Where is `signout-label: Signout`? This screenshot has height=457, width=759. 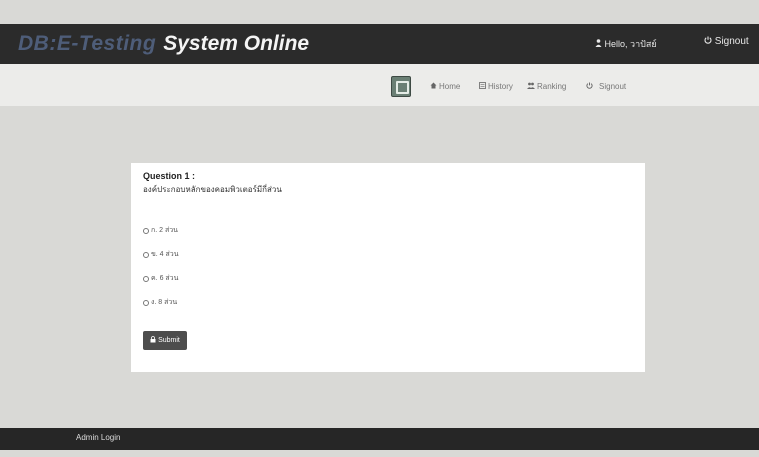 signout-label: Signout is located at coordinates (731, 41).